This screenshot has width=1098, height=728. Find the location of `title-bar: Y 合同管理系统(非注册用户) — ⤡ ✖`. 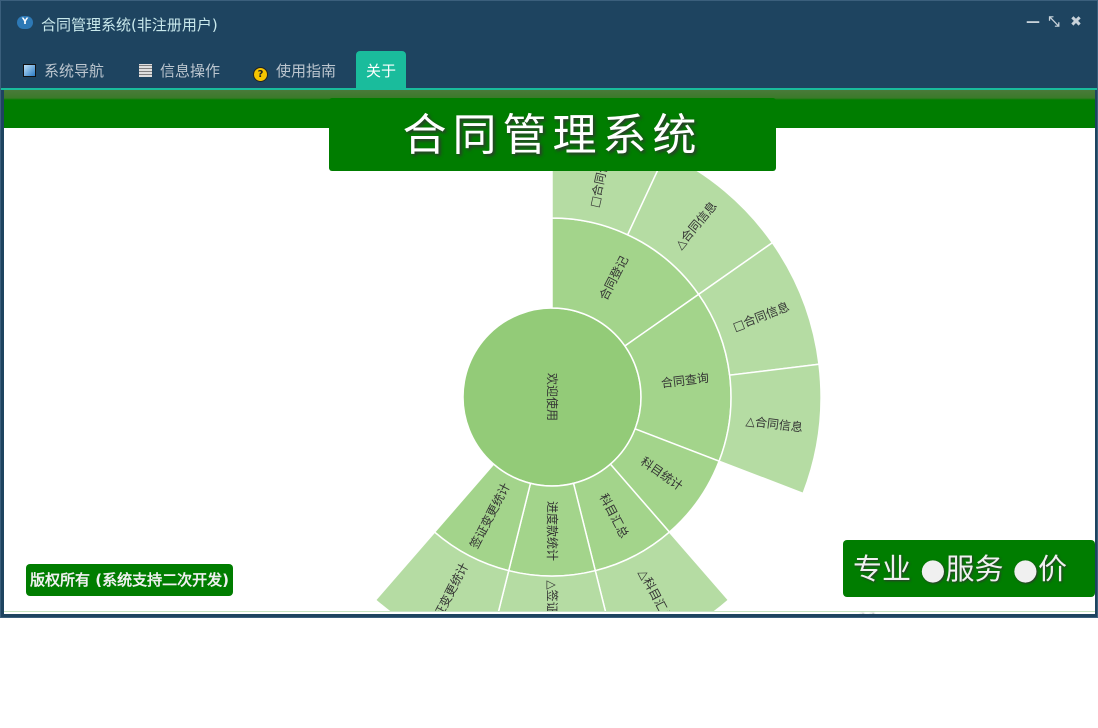

title-bar: Y 合同管理系统(非注册用户) — ⤡ ✖ is located at coordinates (549, 23).